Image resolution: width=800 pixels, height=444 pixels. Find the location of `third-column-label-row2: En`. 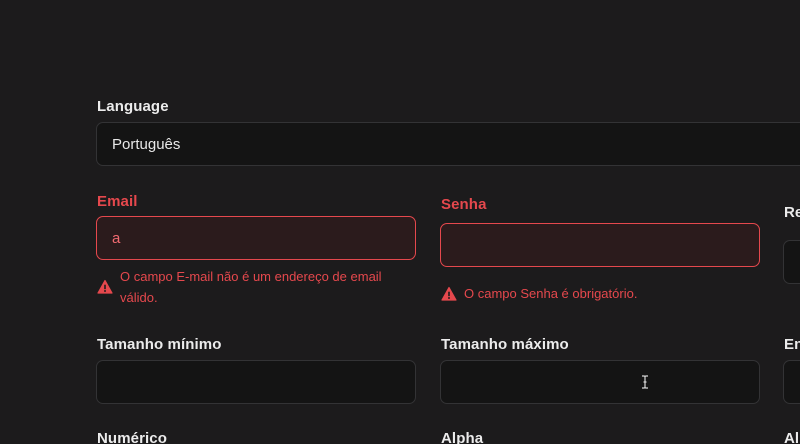

third-column-label-row2: En is located at coordinates (792, 344).